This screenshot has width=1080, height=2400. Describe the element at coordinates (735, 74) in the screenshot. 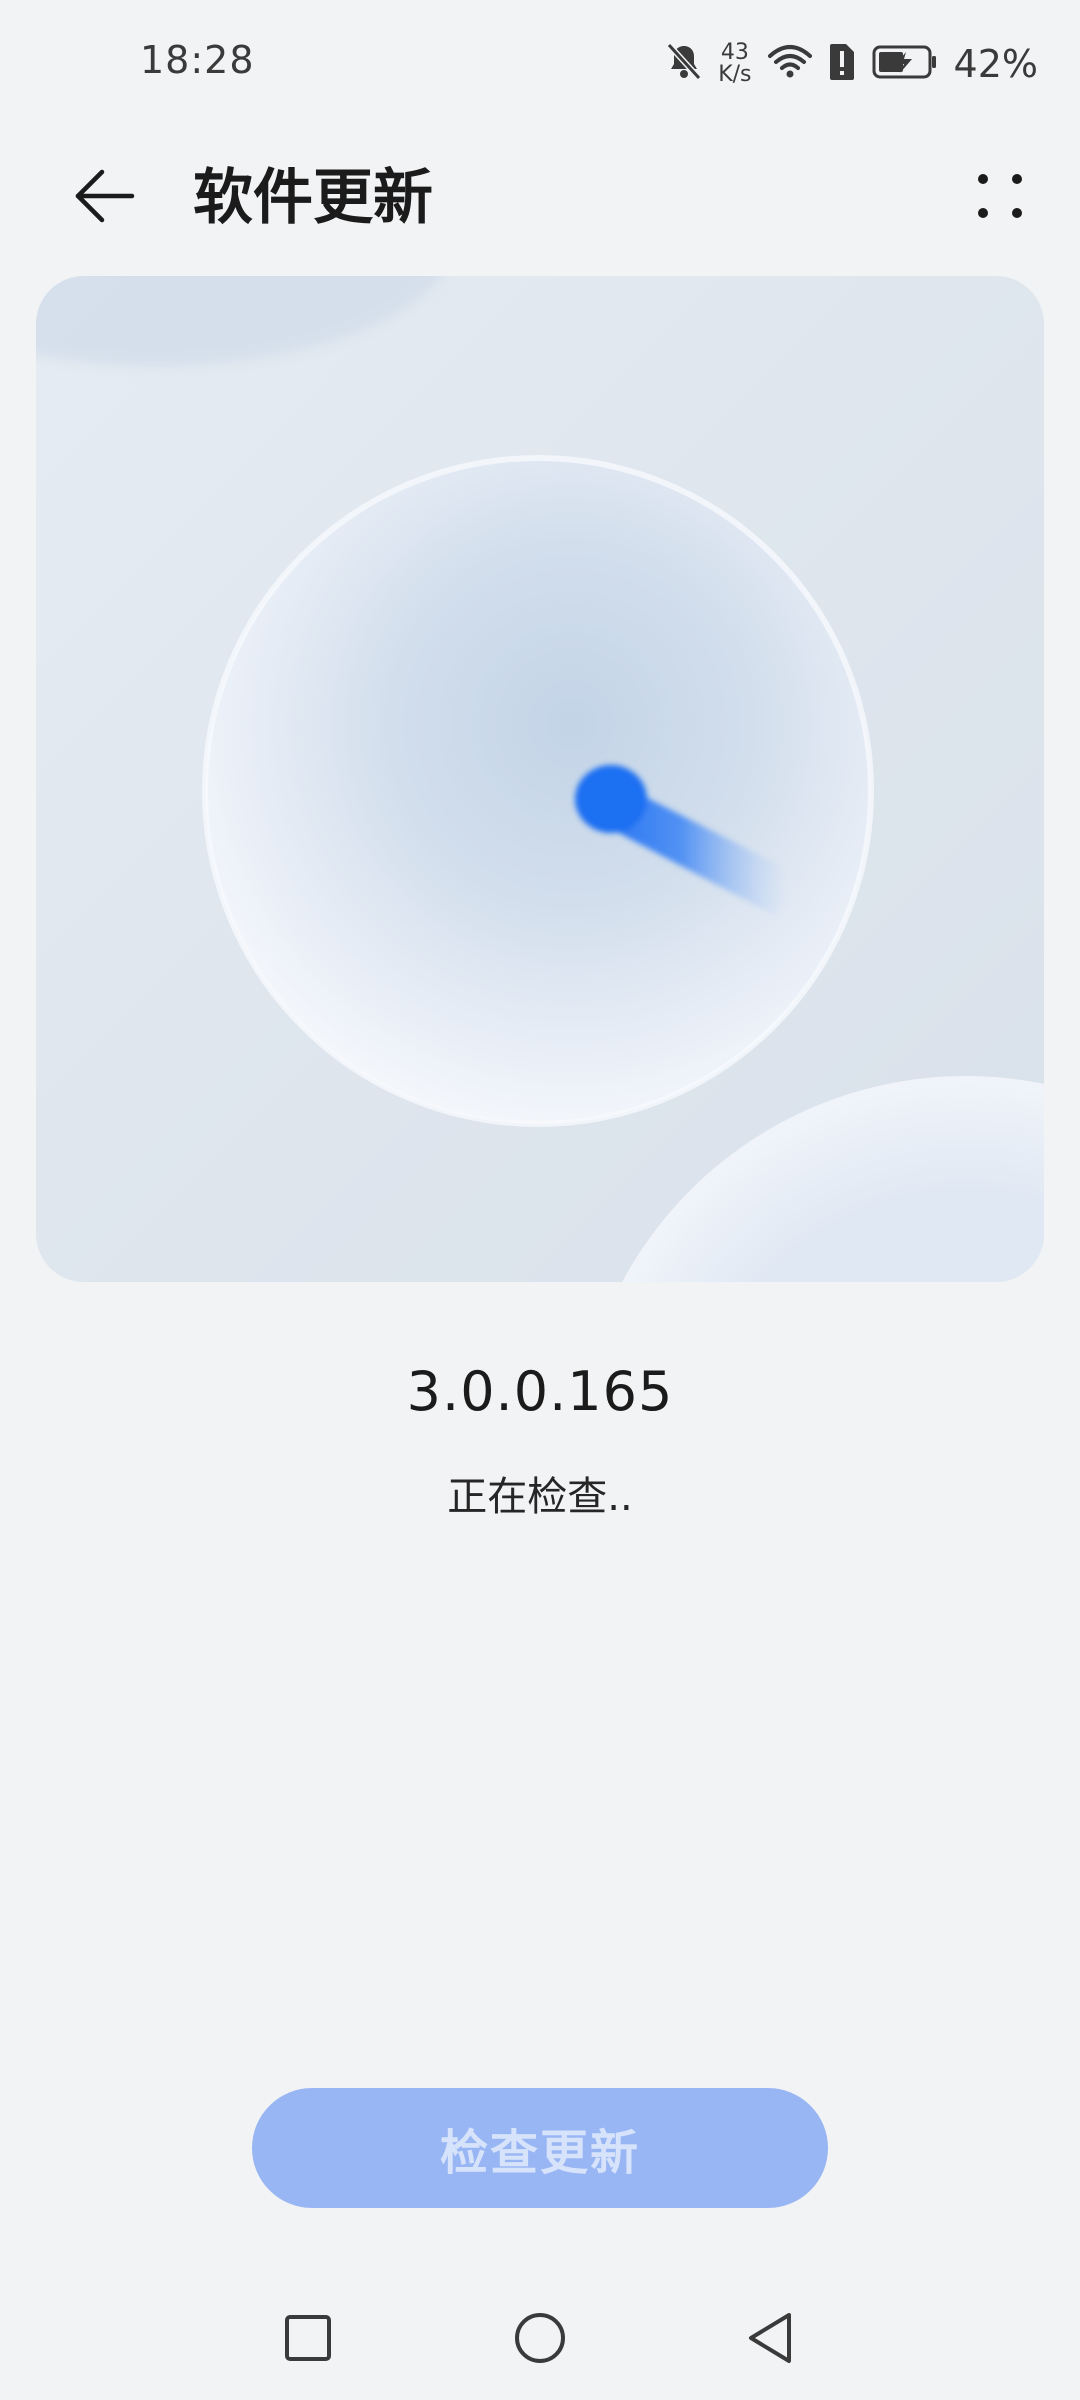

I see `net-speed-unit: K/s` at that location.